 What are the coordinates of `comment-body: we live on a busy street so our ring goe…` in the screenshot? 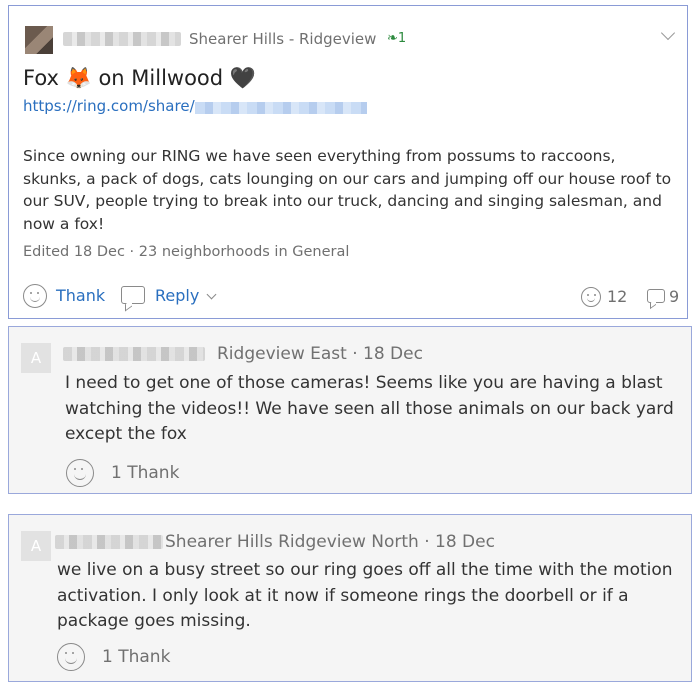 It's located at (365, 595).